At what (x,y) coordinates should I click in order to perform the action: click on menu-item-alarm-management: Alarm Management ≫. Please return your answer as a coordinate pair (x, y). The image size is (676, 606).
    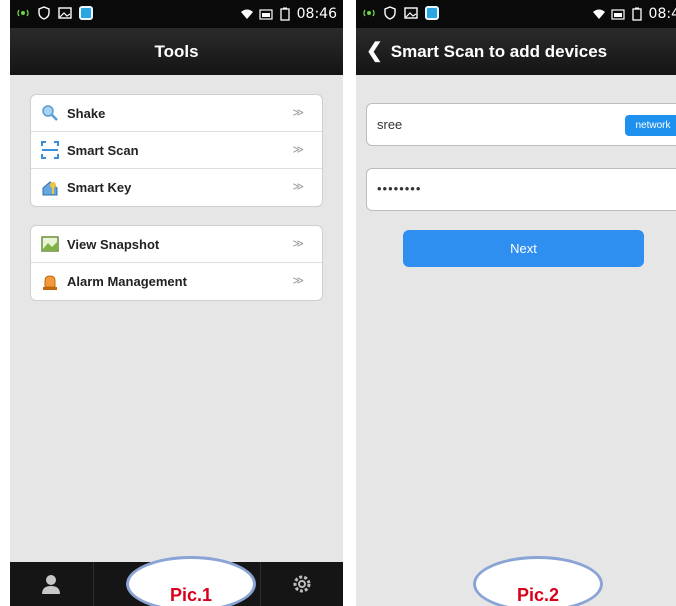
    Looking at the image, I should click on (176, 281).